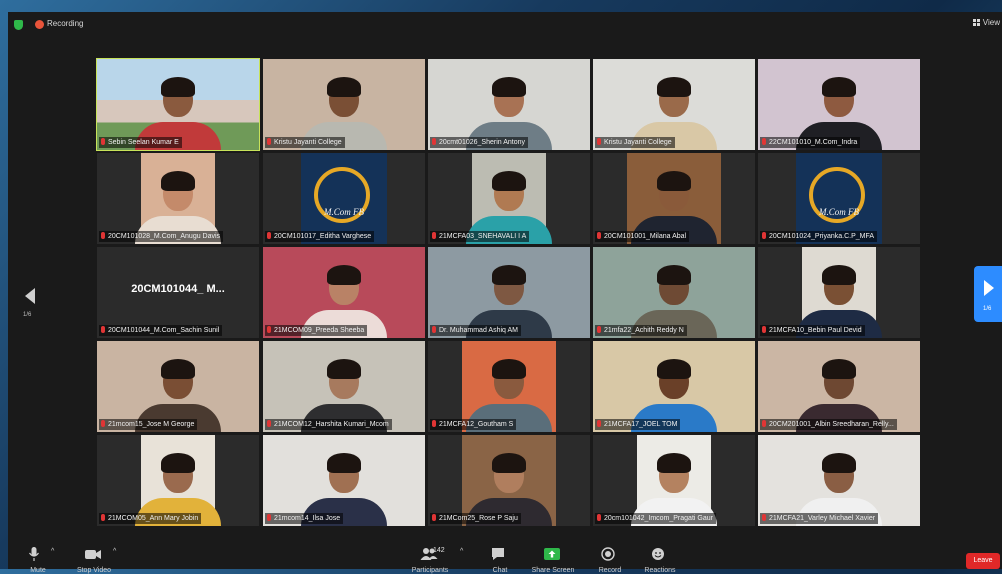 The width and height of the screenshot is (1002, 574). I want to click on participant-name-label: 21MCFA21_Varley Michael Xavier, so click(819, 518).